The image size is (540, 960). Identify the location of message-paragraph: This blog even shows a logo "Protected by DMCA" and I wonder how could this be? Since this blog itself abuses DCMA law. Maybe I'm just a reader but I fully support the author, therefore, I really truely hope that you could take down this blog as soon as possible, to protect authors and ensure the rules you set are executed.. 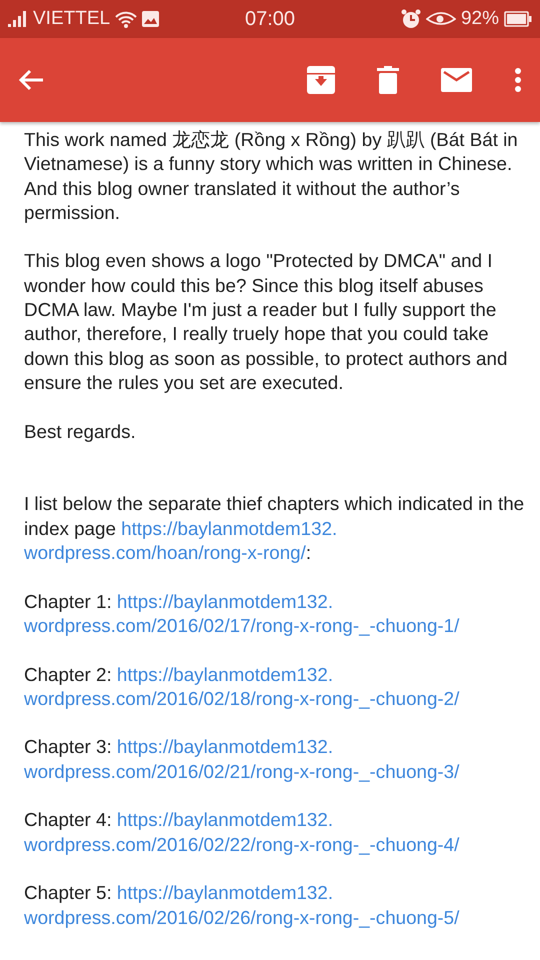
(266, 322).